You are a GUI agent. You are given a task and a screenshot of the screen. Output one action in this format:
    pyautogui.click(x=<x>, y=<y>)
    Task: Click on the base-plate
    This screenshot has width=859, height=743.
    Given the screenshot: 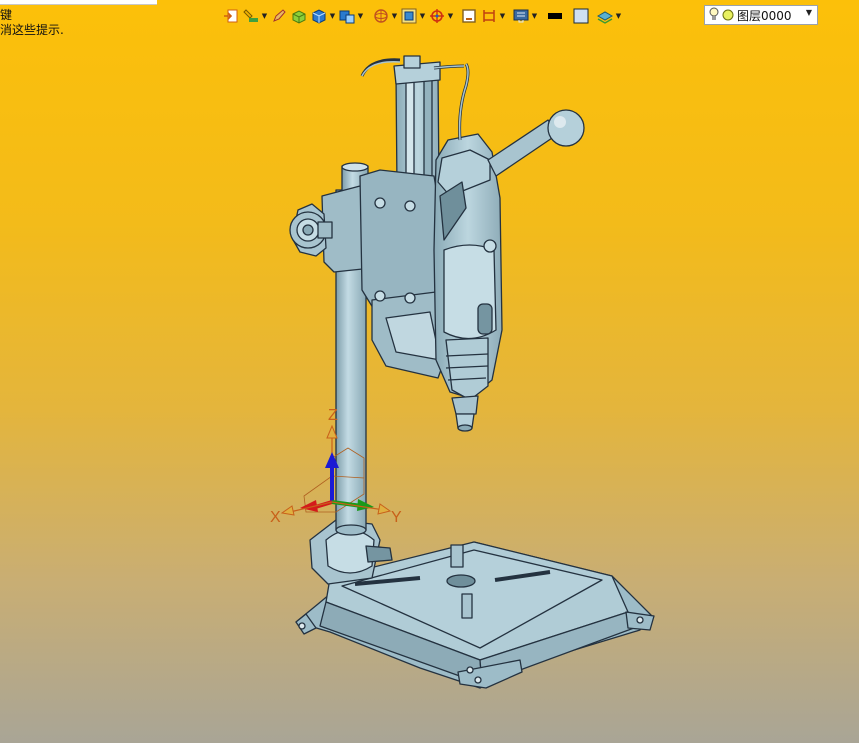 What is the action you would take?
    pyautogui.click(x=475, y=604)
    